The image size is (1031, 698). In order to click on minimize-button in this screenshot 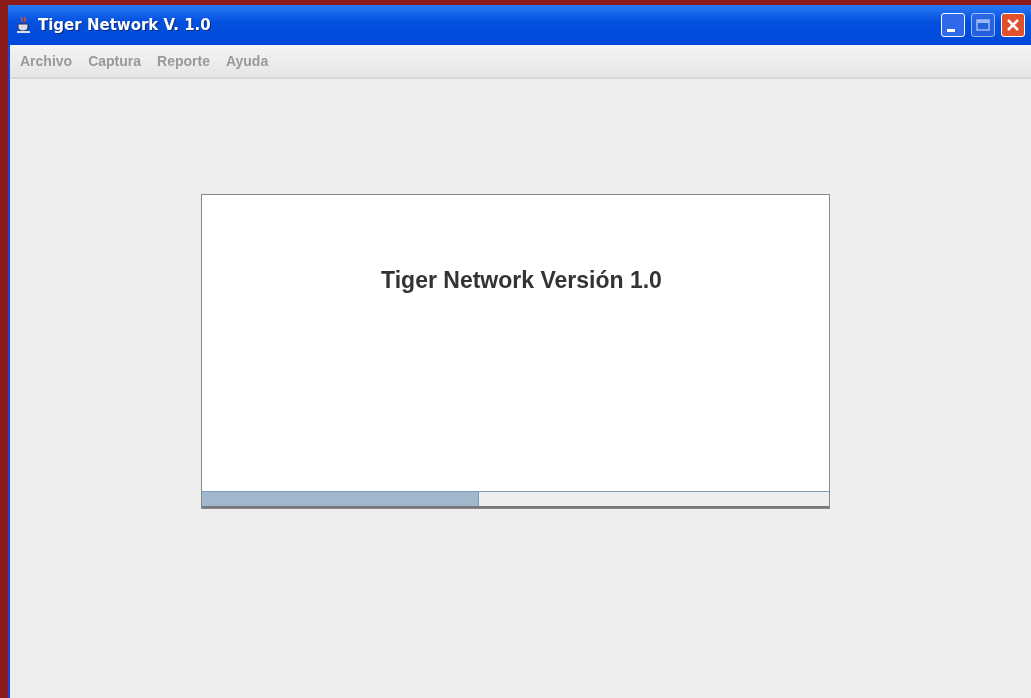, I will do `click(953, 25)`.